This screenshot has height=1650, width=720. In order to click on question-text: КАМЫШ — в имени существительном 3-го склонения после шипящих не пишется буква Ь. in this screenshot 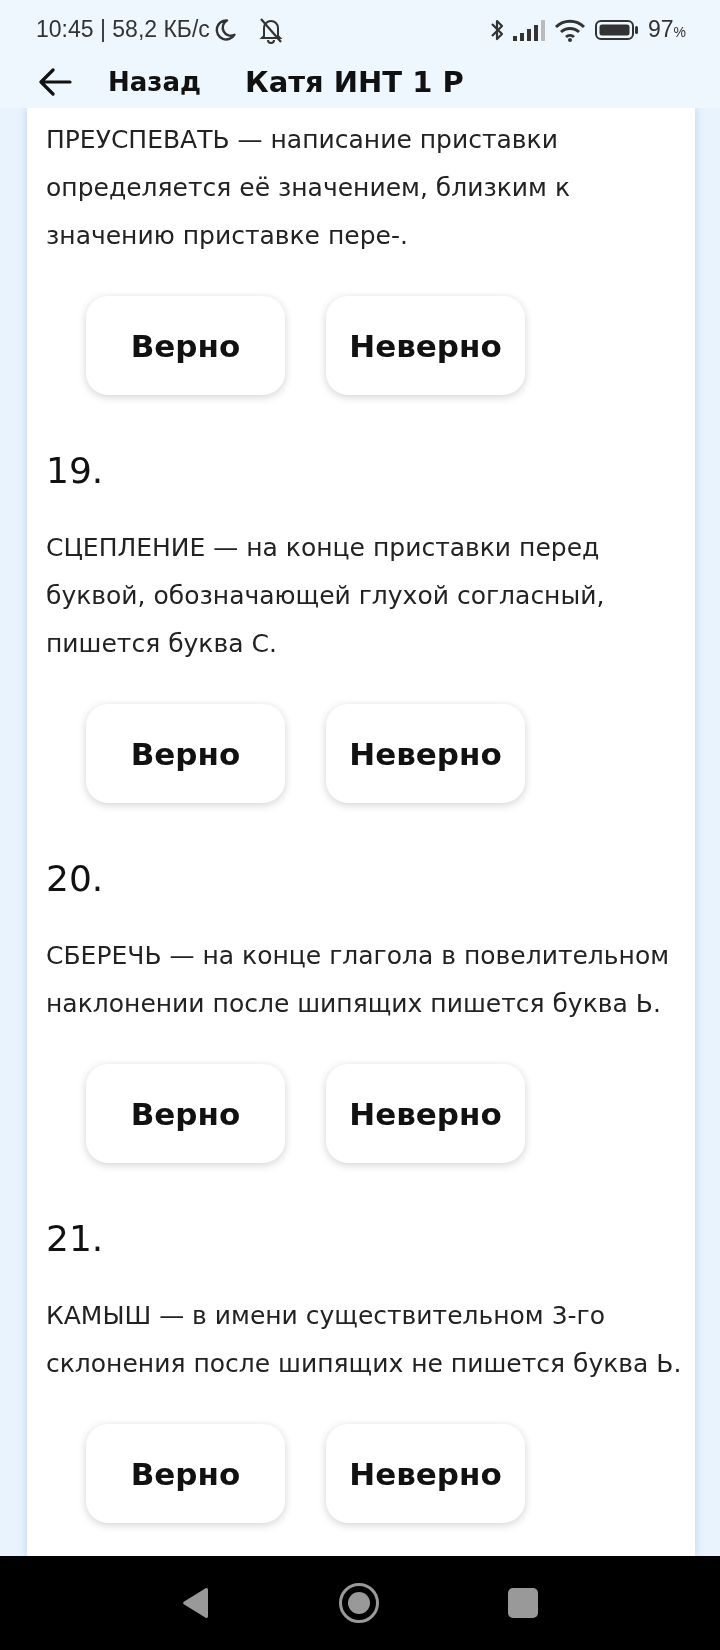, I will do `click(364, 1340)`.